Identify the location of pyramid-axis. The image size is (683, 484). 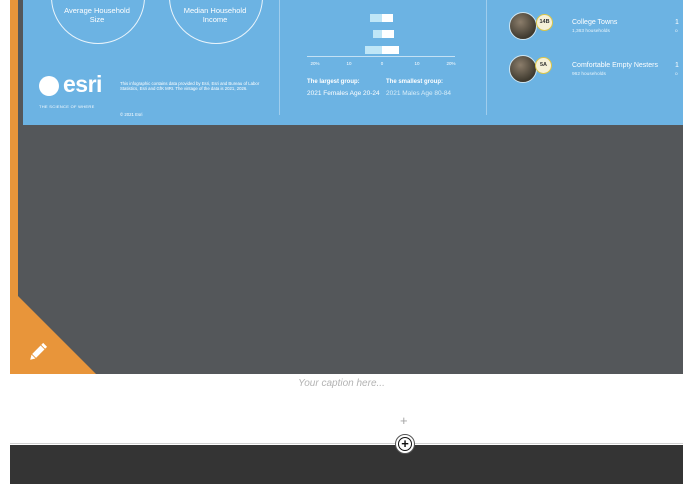
(381, 56).